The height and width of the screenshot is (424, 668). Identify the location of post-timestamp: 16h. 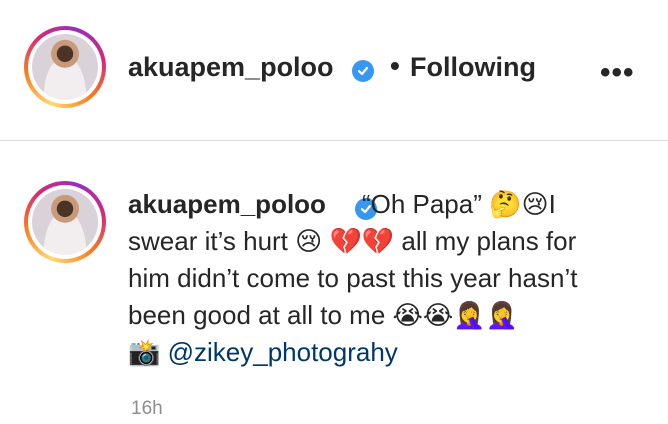
(147, 409).